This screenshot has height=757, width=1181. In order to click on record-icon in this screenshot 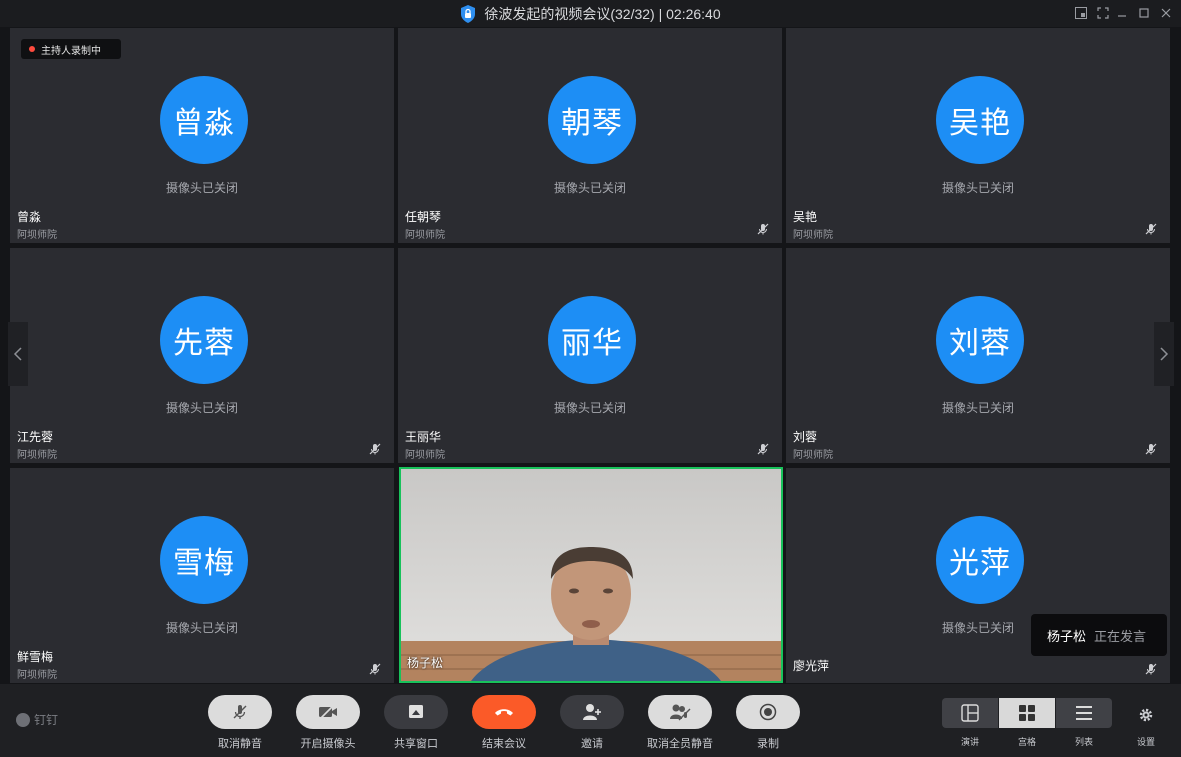, I will do `click(768, 712)`.